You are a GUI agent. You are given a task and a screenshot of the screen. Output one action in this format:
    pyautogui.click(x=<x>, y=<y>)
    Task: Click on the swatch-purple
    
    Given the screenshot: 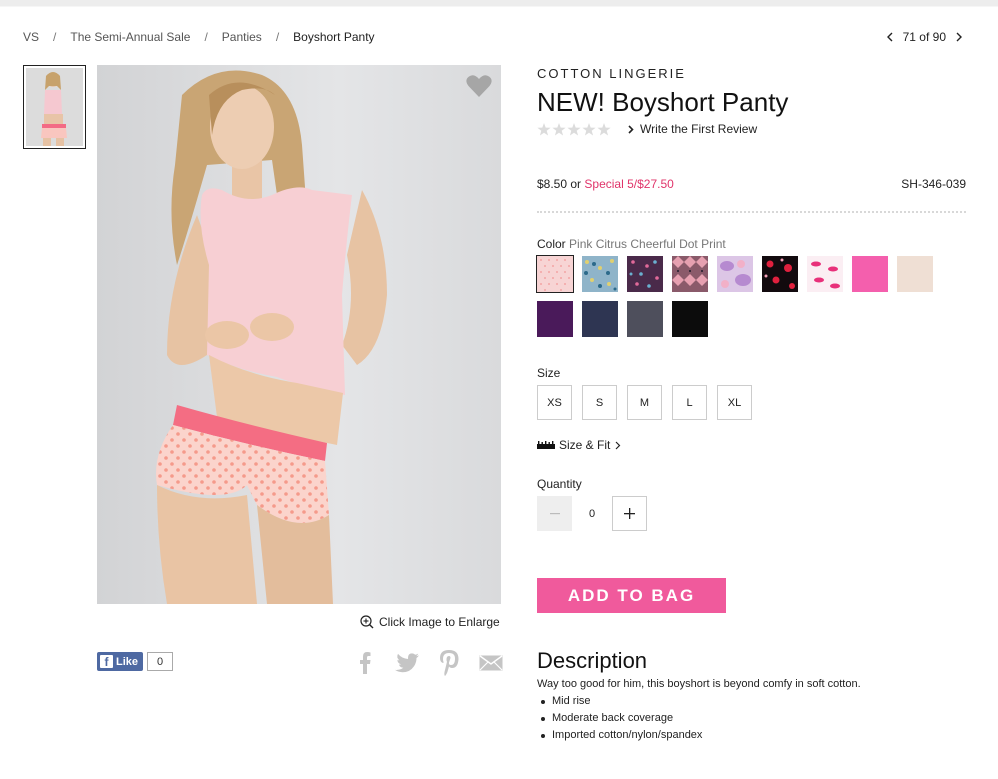 What is the action you would take?
    pyautogui.click(x=555, y=319)
    